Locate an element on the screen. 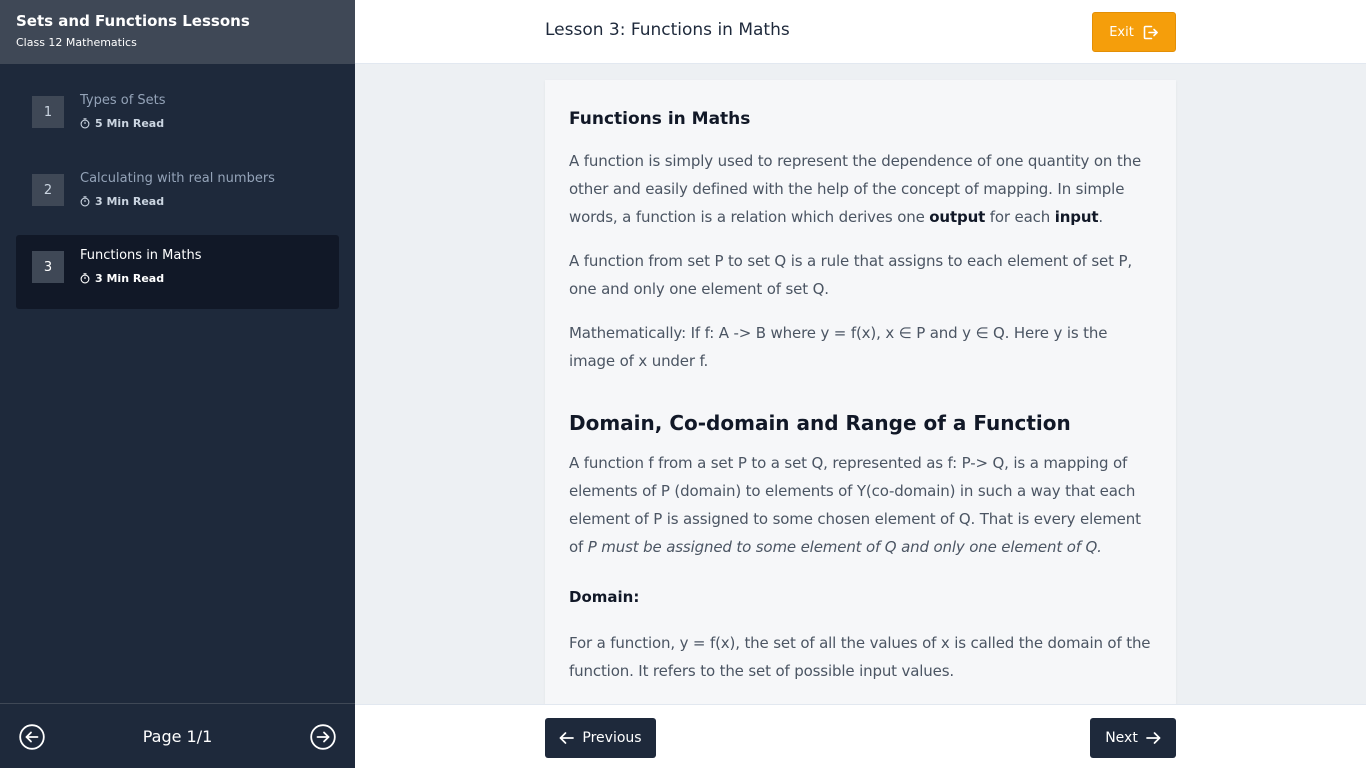 The width and height of the screenshot is (1366, 768). text-run: for each is located at coordinates (1020, 217).